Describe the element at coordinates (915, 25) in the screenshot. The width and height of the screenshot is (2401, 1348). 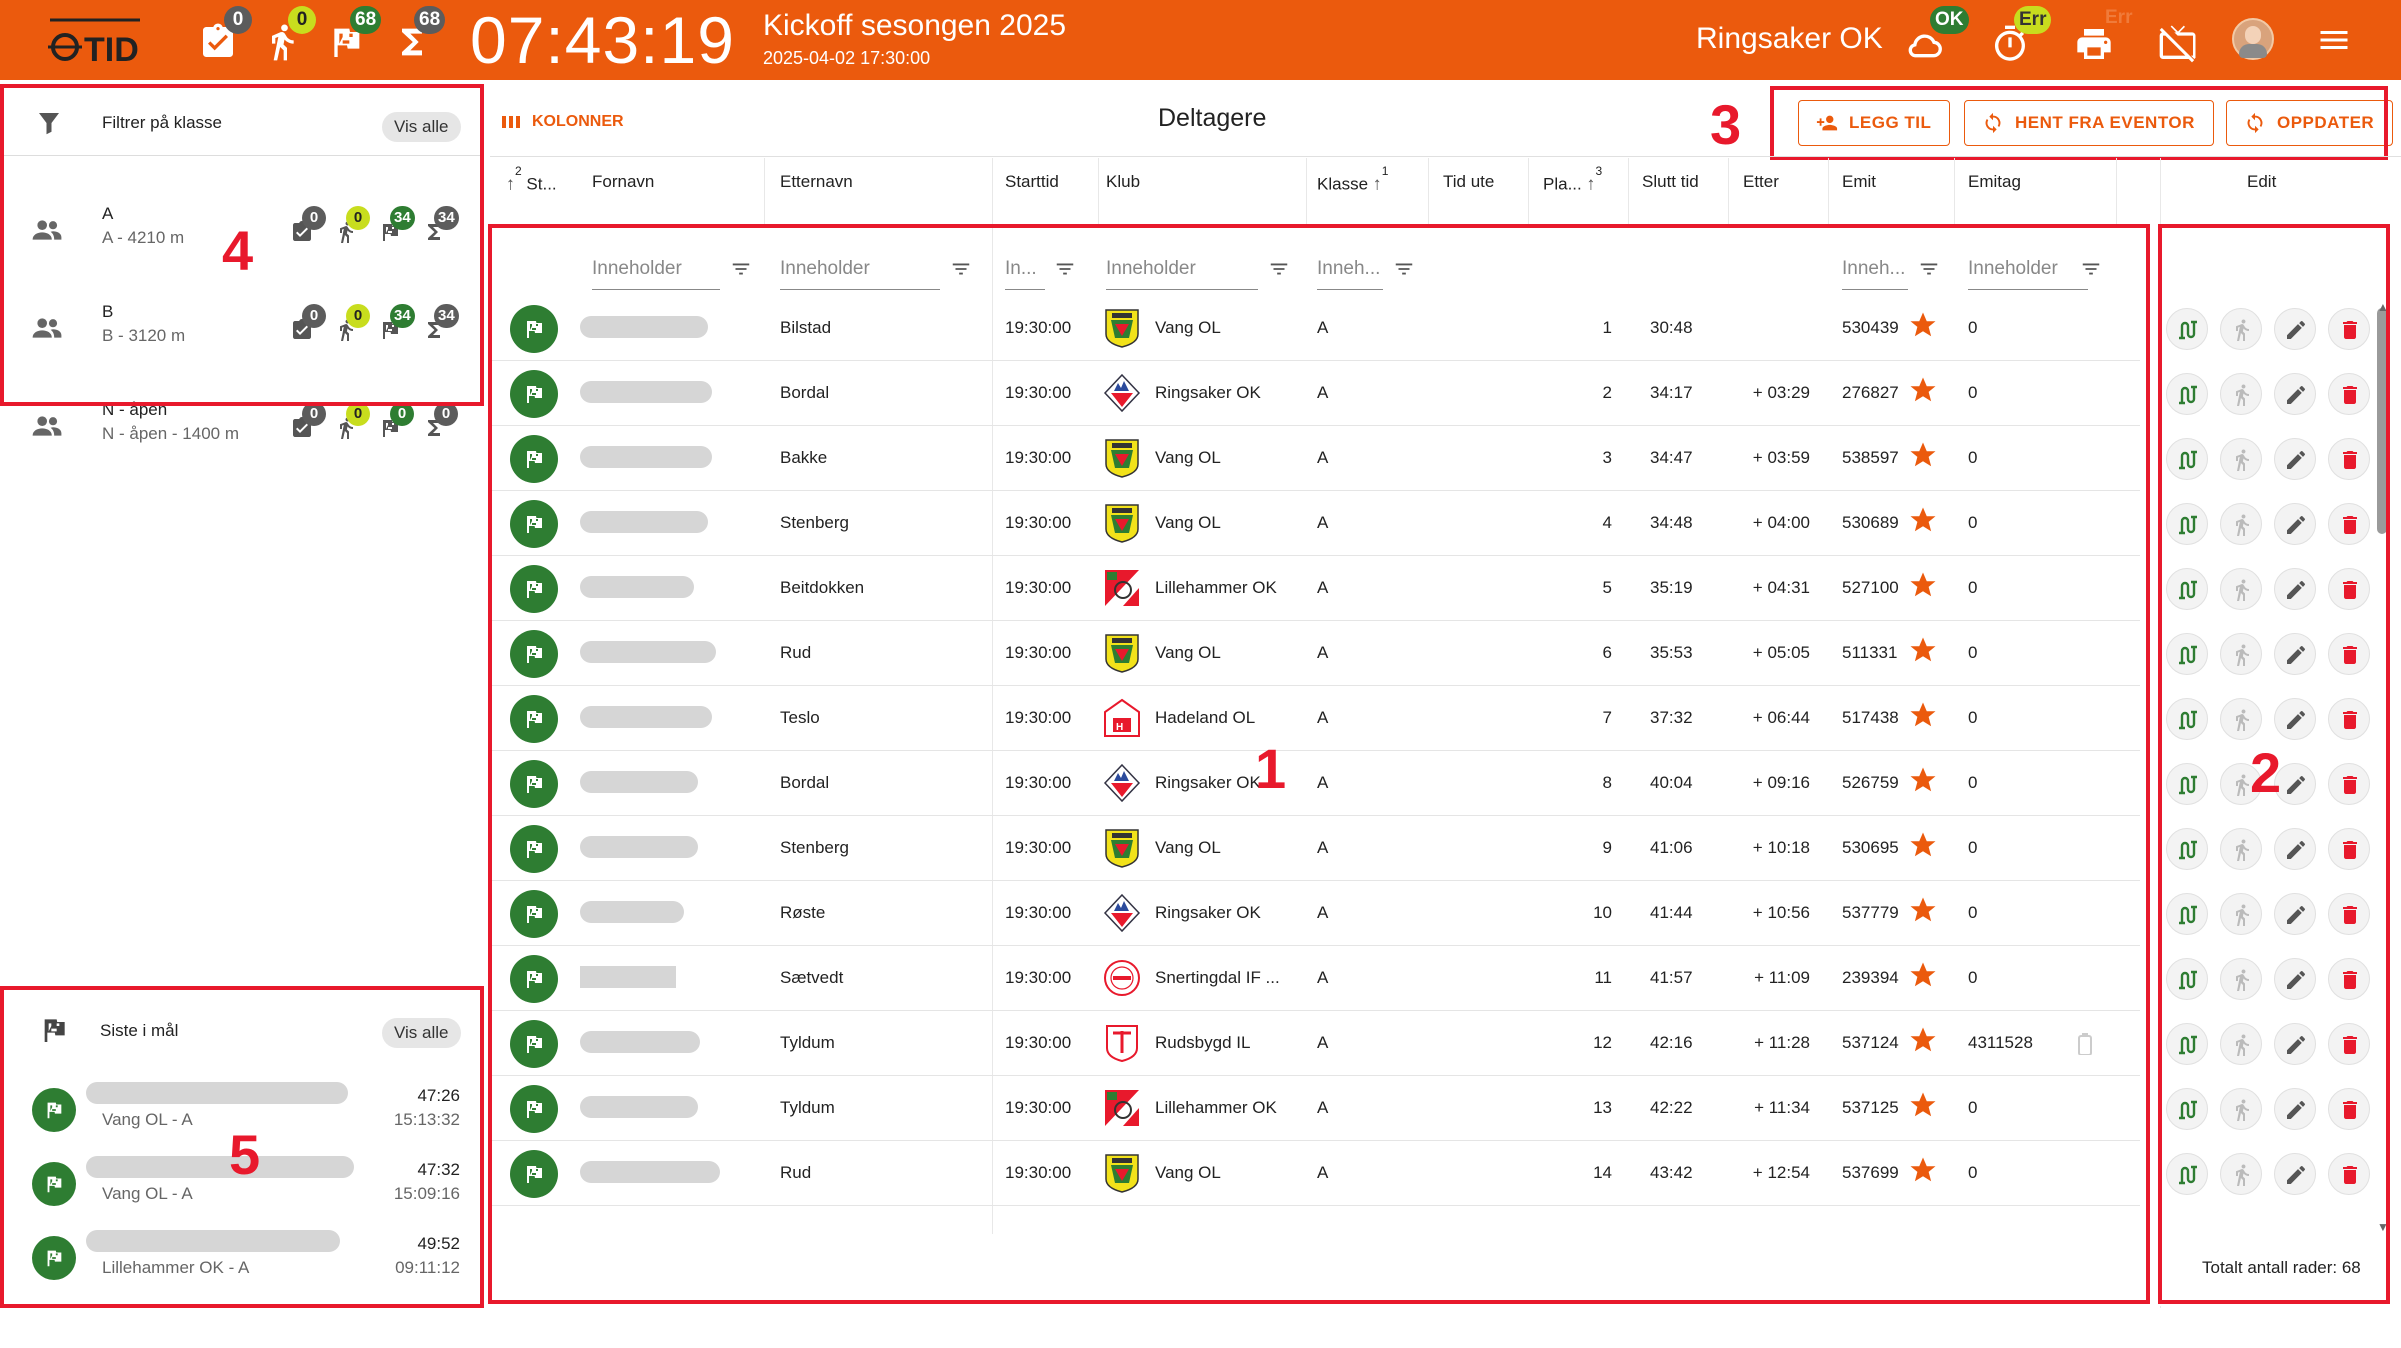
I see `event-title: Kickoff sesongen 2025` at that location.